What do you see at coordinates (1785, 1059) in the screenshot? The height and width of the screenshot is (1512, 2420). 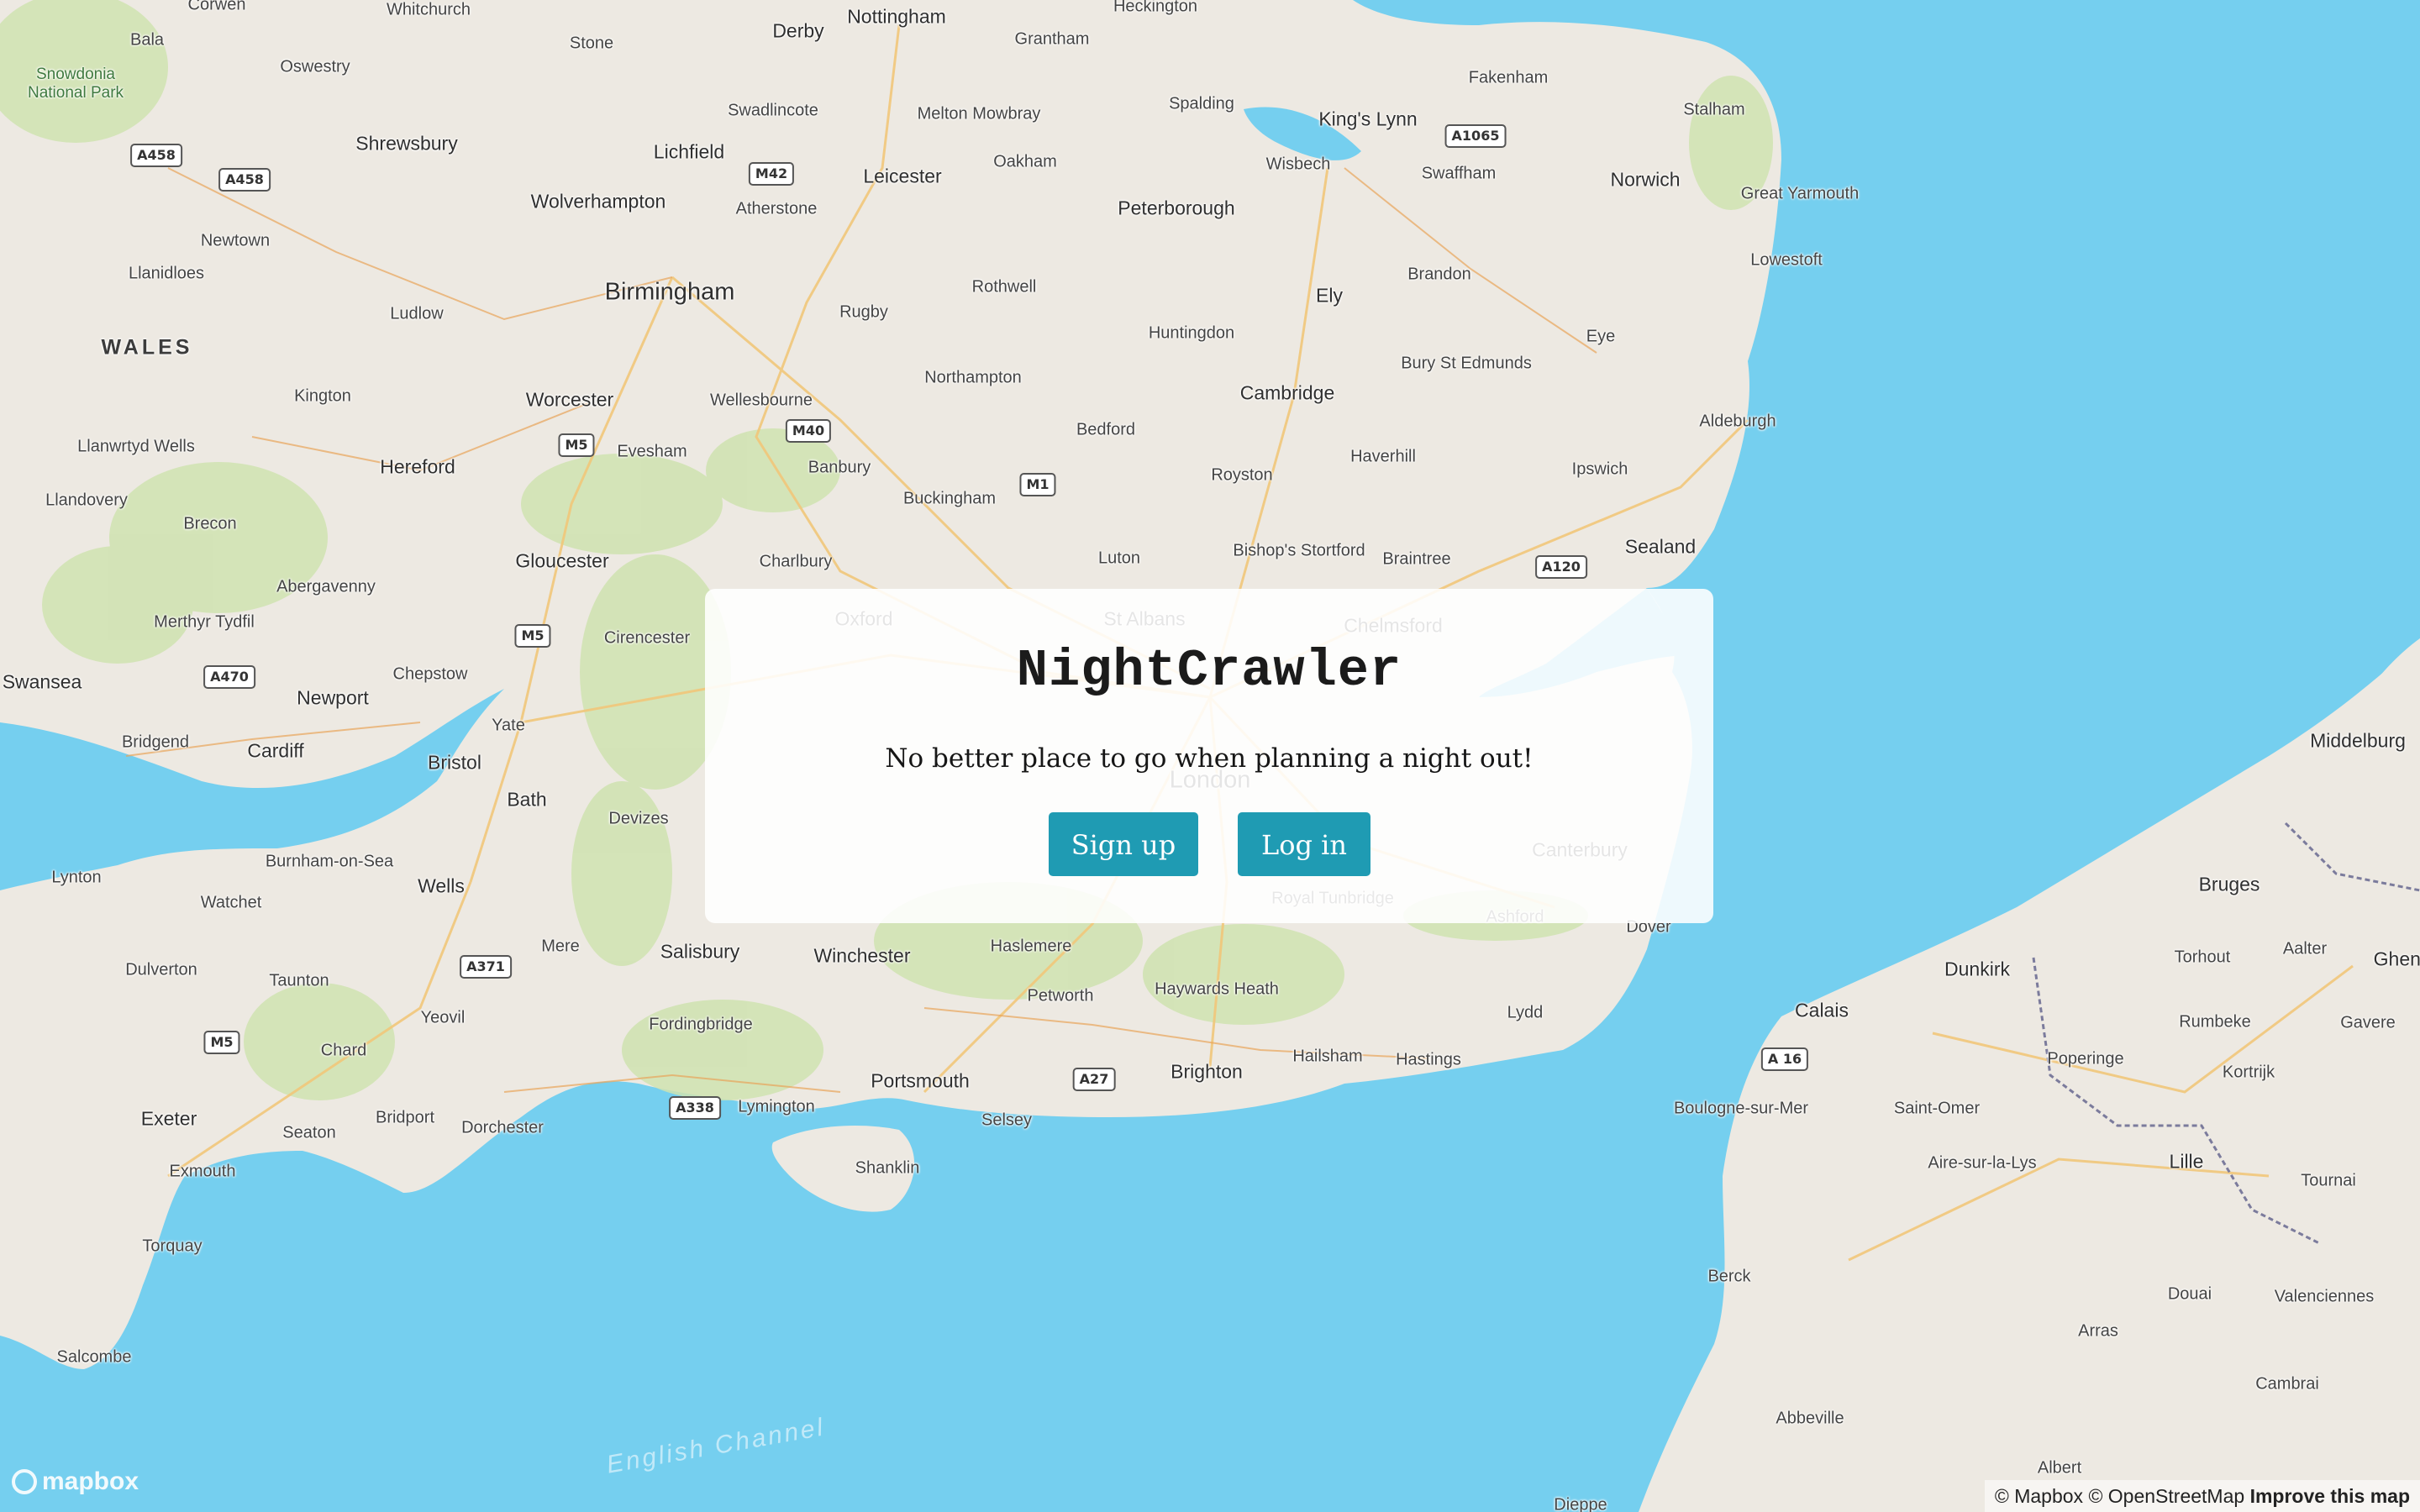 I see `road-shield: A 16` at bounding box center [1785, 1059].